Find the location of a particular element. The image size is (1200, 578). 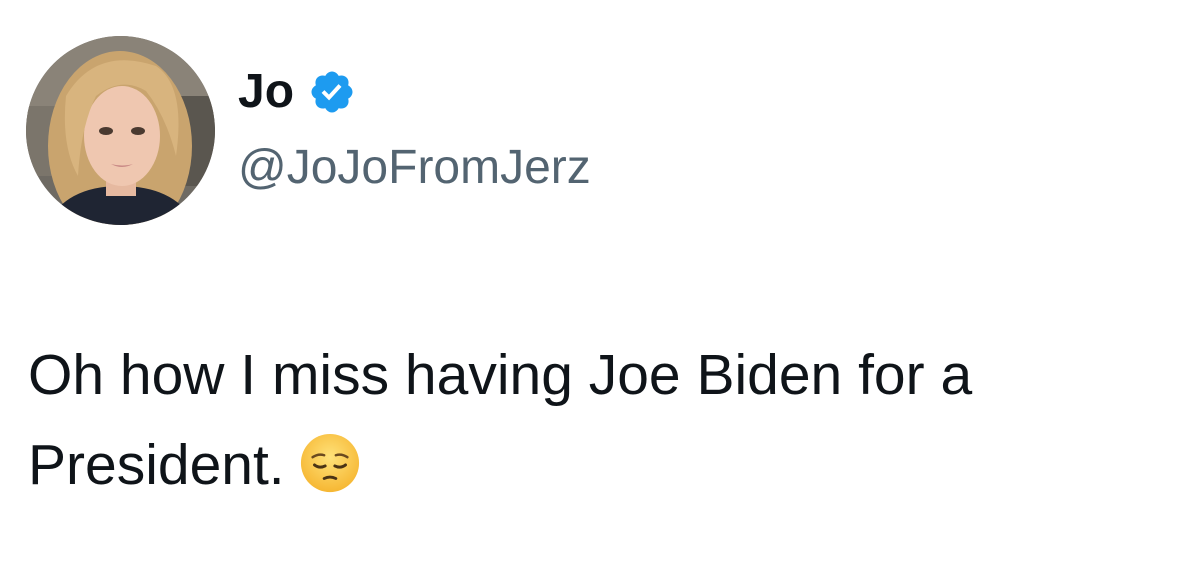

verified-badge-icon is located at coordinates (332, 92).